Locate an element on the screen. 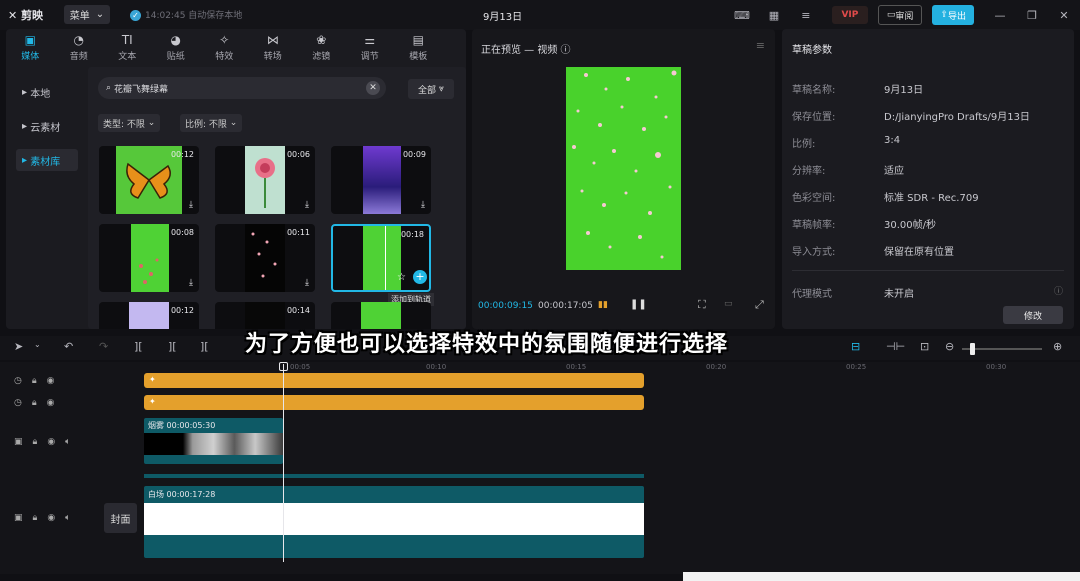  keyboard-icon: ⌨ is located at coordinates (742, 15).